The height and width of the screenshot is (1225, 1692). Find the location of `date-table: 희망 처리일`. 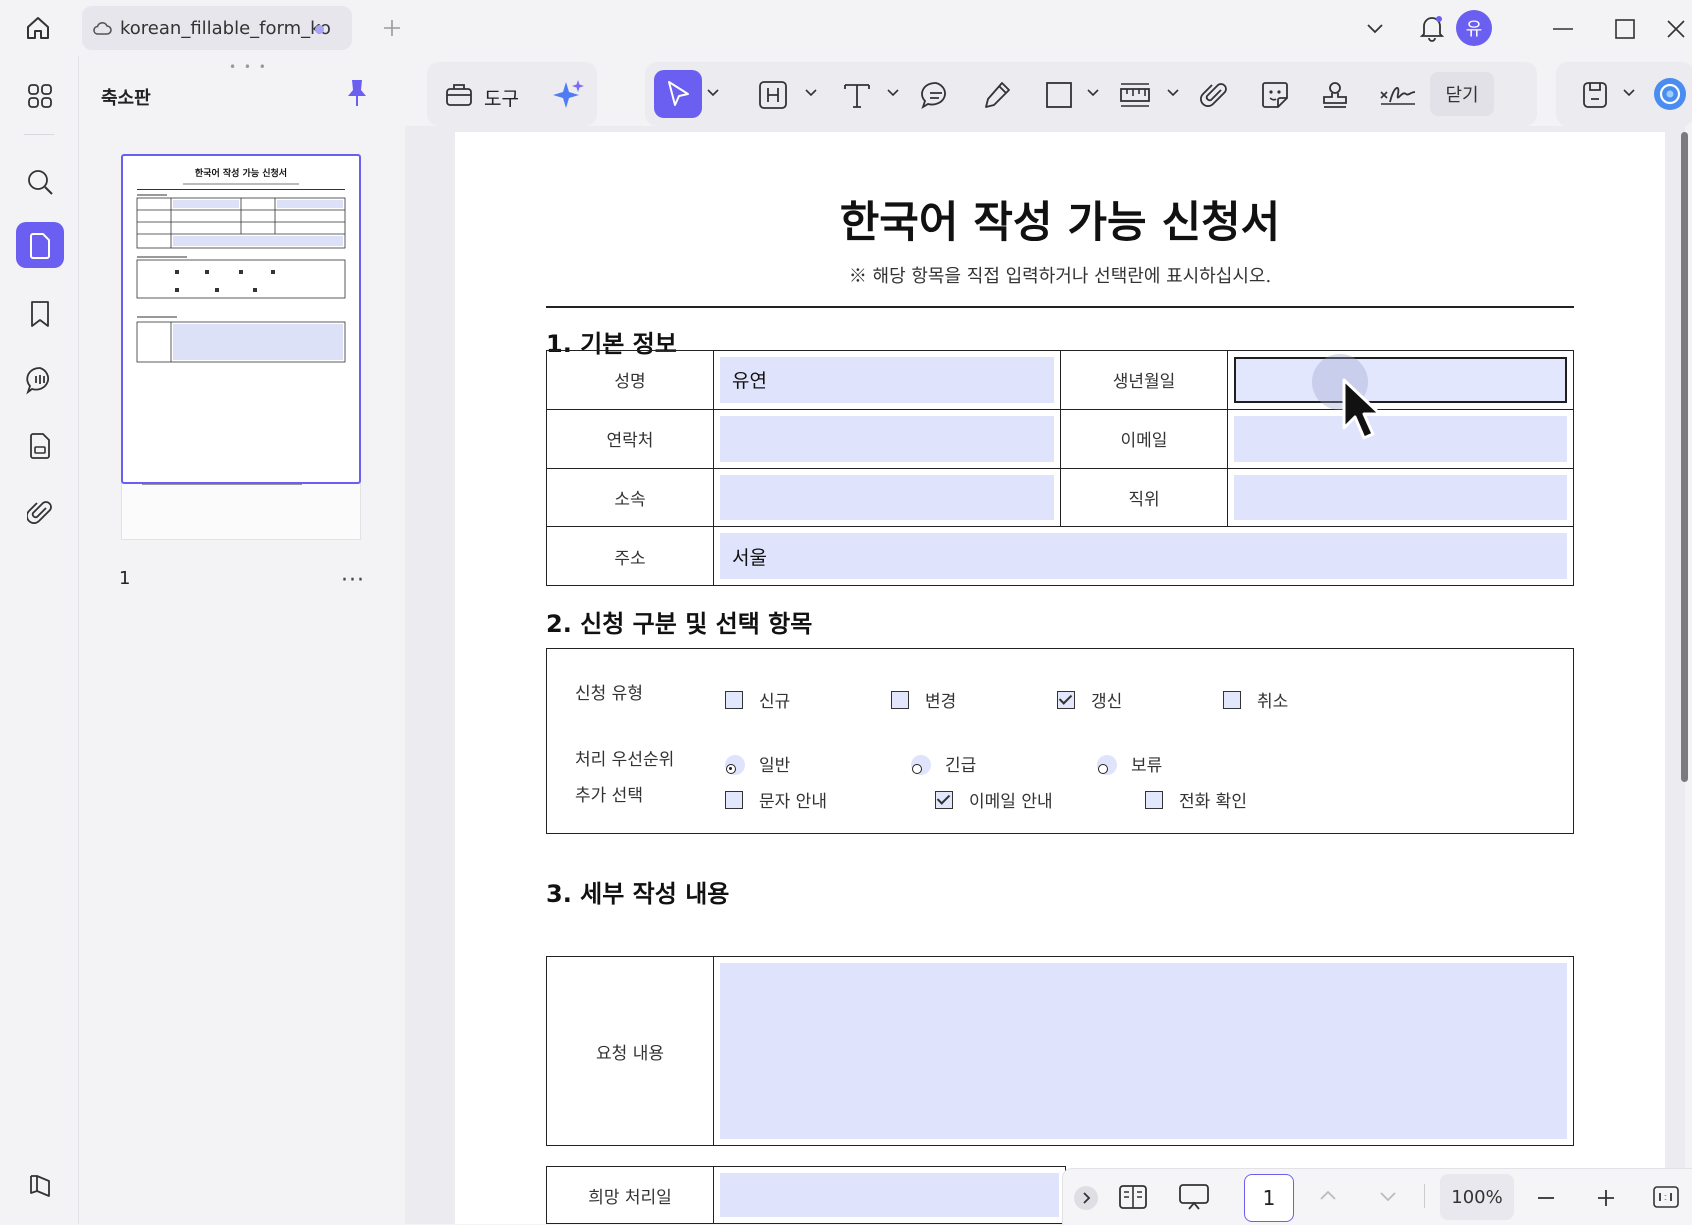

date-table: 희망 처리일 is located at coordinates (806, 1195).